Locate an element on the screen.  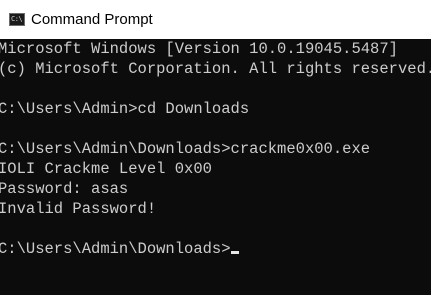
cmd-icon: C:\ is located at coordinates (17, 19).